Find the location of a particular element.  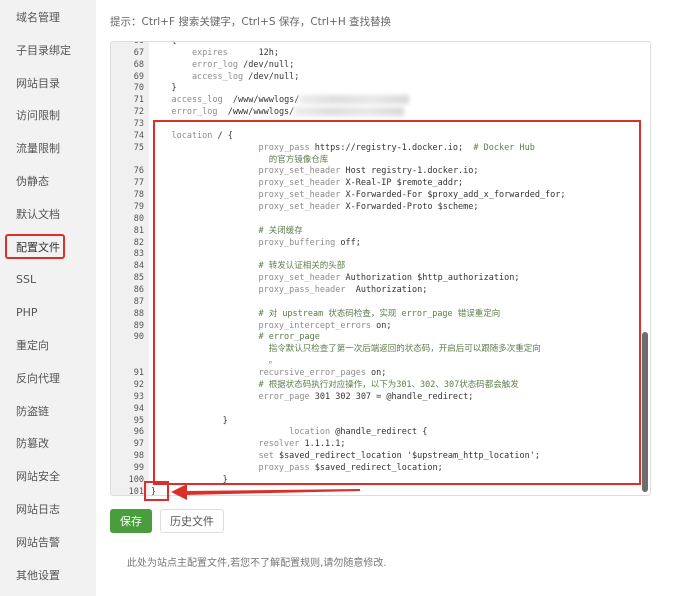

line-number: 70 is located at coordinates (138, 88).